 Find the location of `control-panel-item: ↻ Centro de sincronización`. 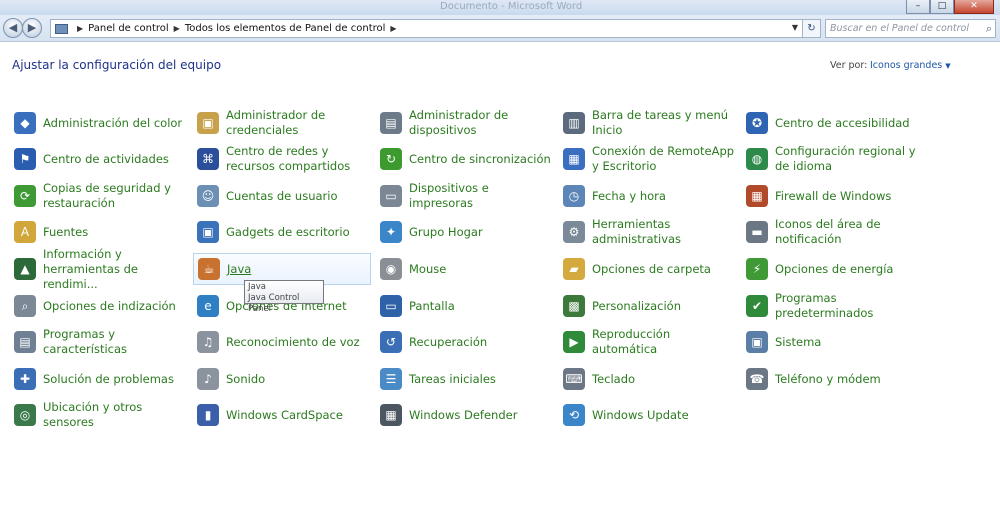

control-panel-item: ↻ Centro de sincronización is located at coordinates (465, 159).